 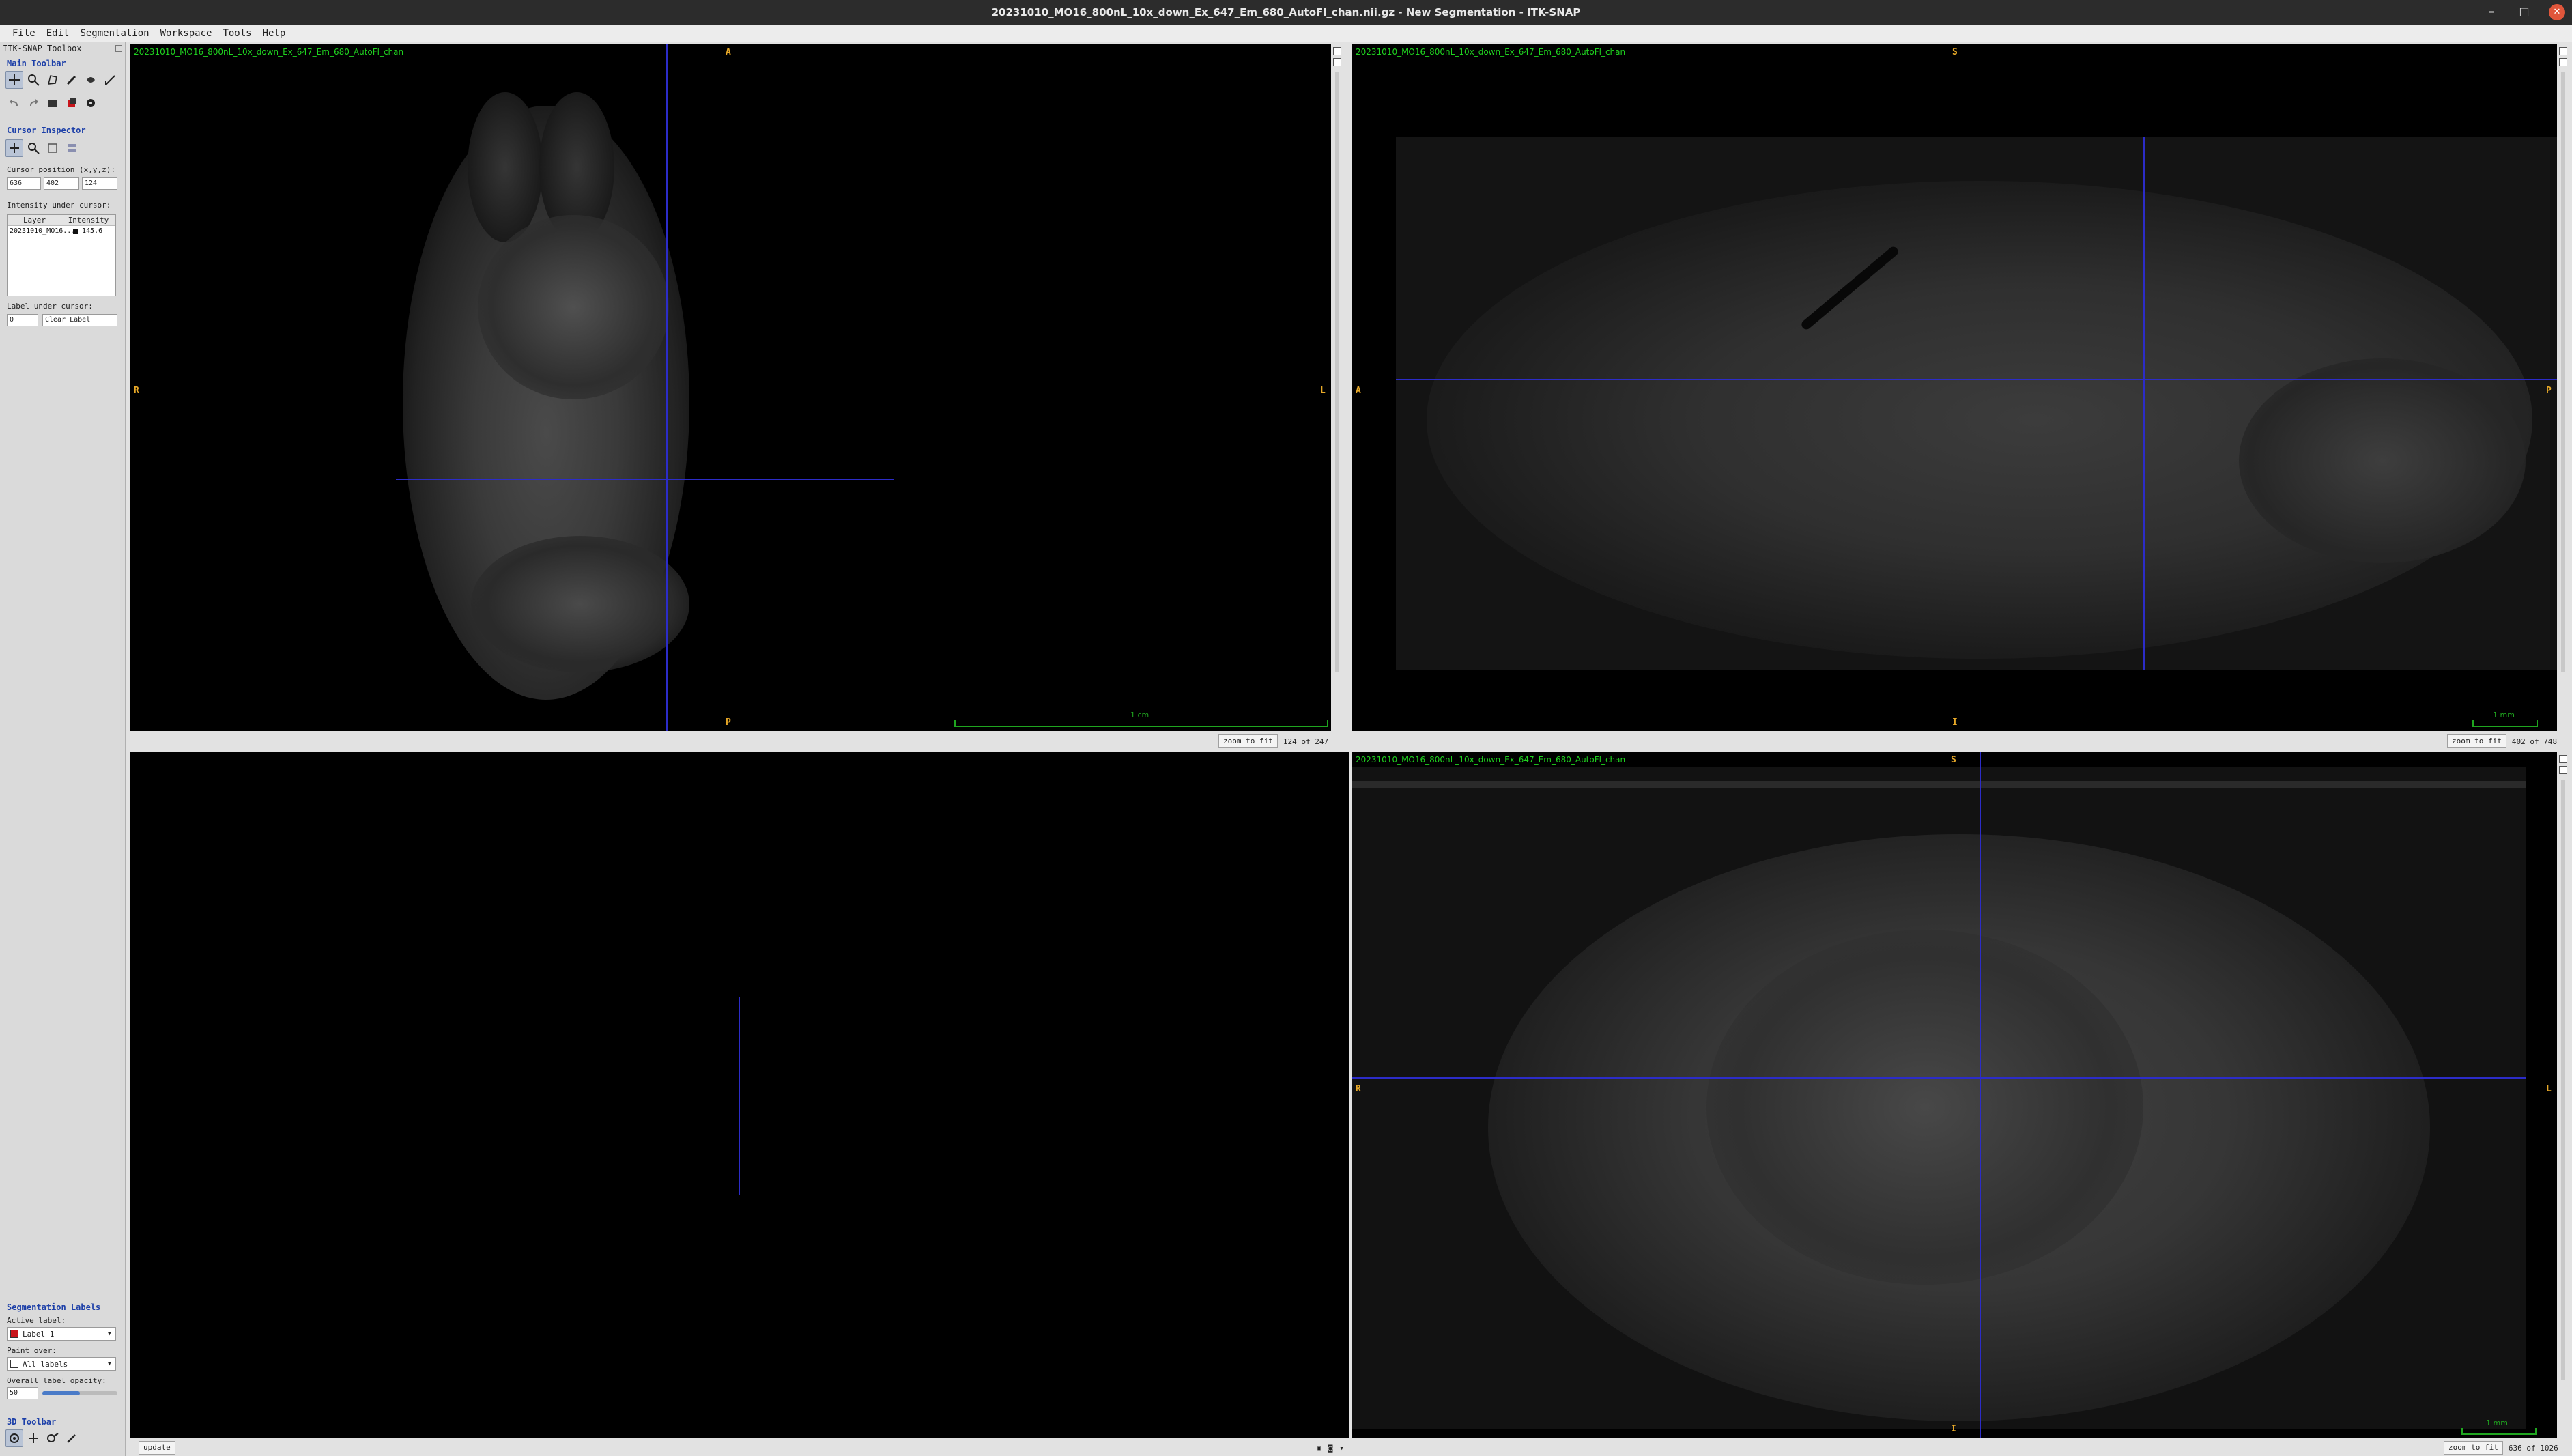 What do you see at coordinates (32, 1350) in the screenshot?
I see `paint-over-caption: Paint over:` at bounding box center [32, 1350].